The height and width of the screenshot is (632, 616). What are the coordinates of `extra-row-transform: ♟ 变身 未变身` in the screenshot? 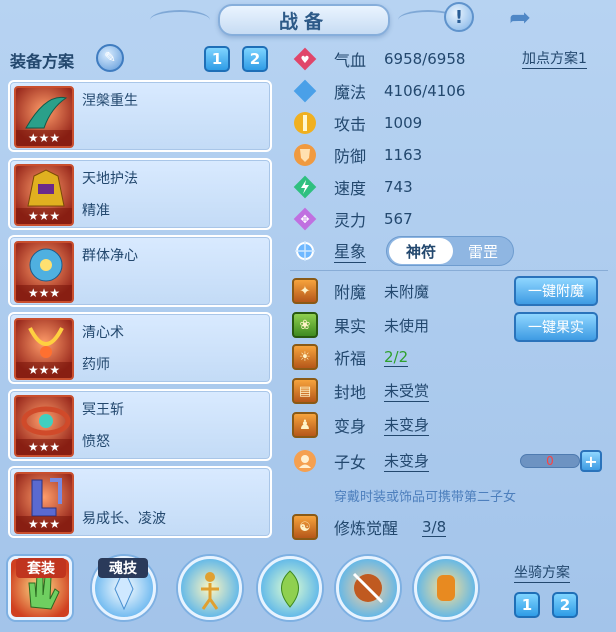 It's located at (361, 425).